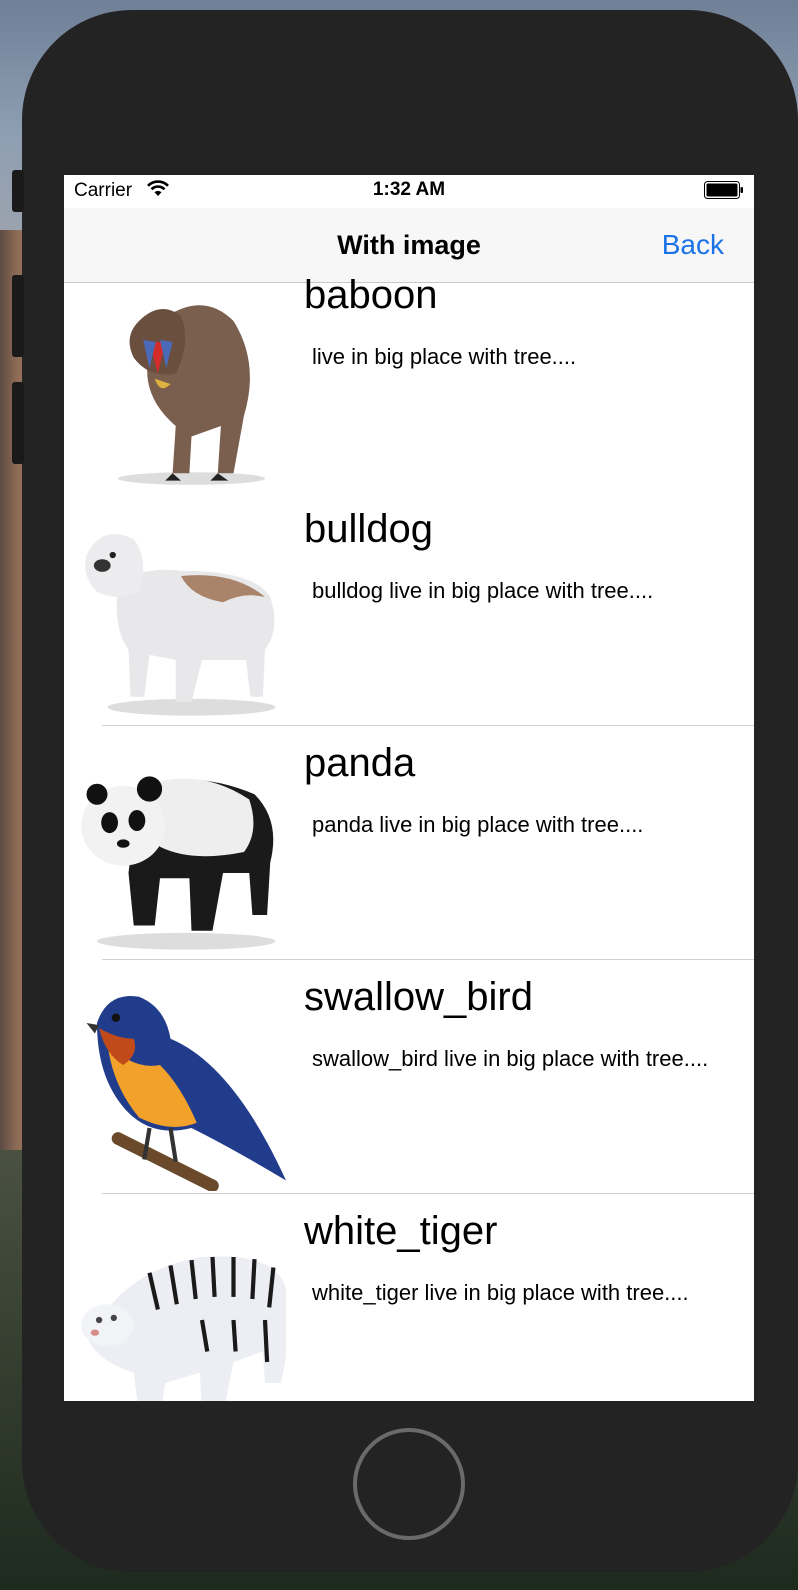  I want to click on volume-up-button, so click(18, 316).